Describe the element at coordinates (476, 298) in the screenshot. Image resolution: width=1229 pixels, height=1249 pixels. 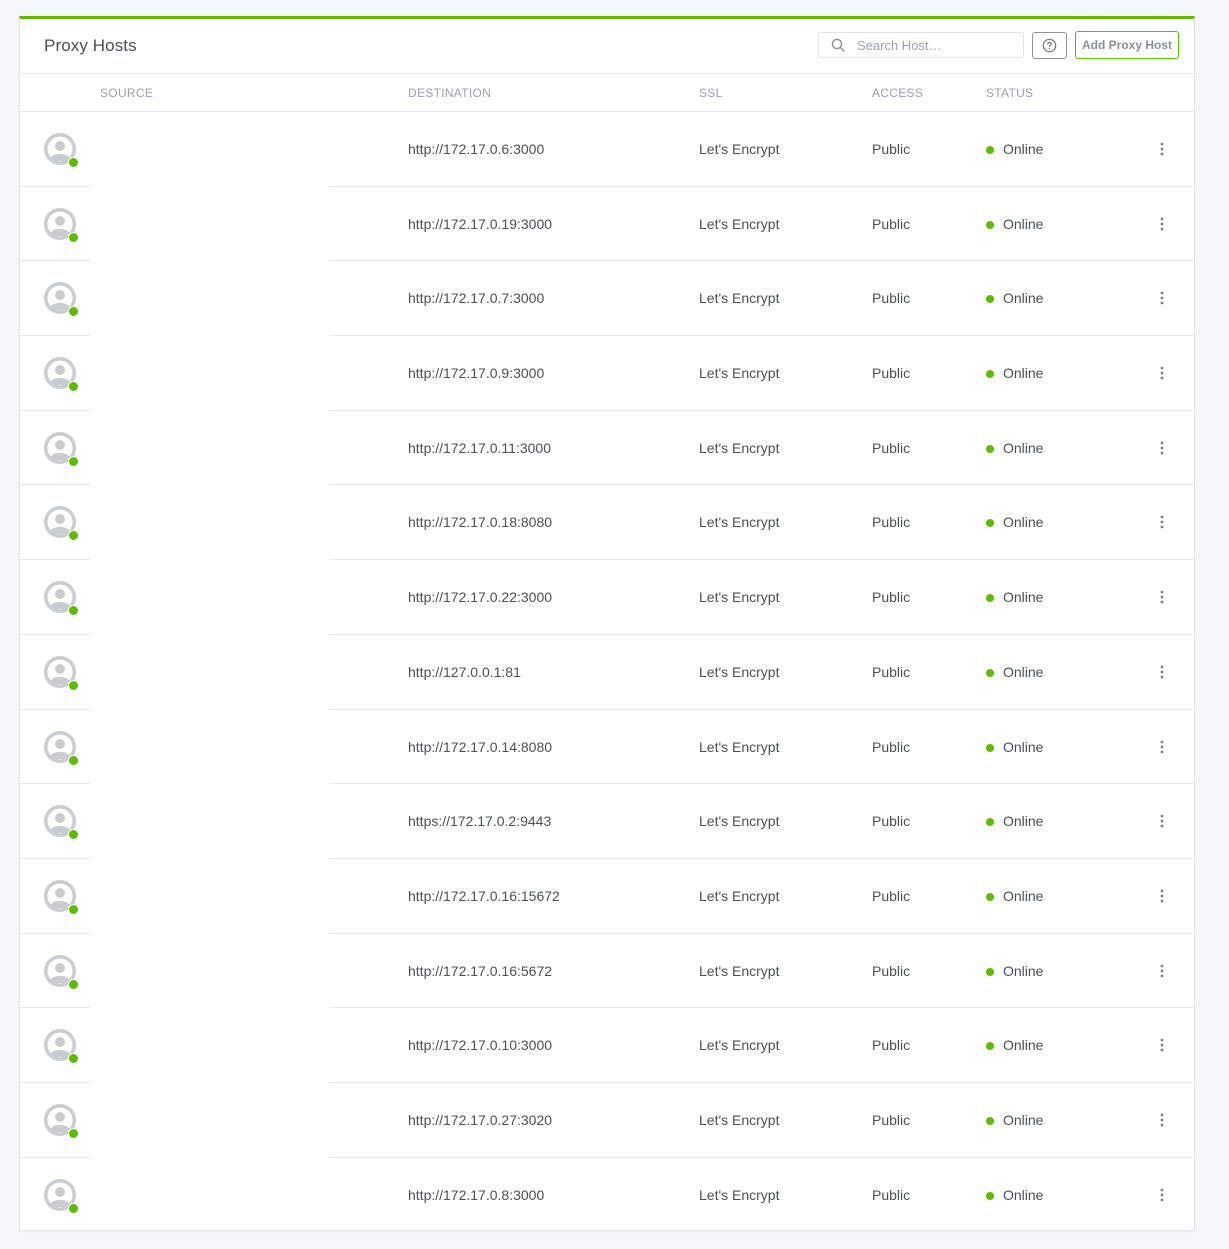
I see `destination-cell: http://172.17.0.7:3000` at that location.